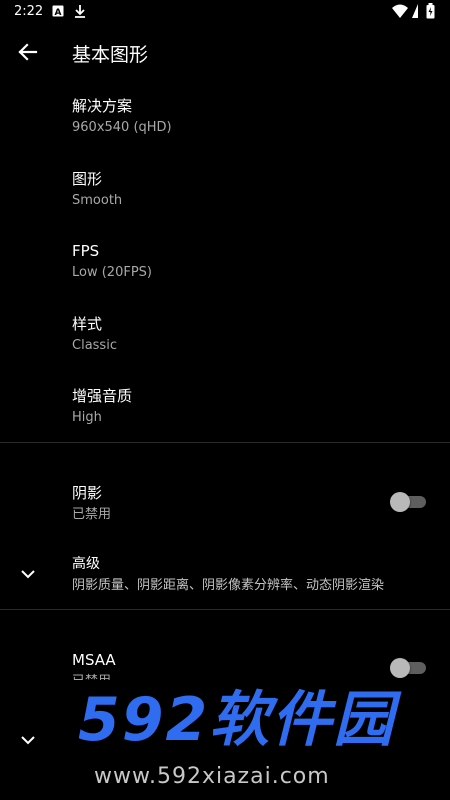 The height and width of the screenshot is (800, 450). I want to click on status-bar: 2:22 A, so click(225, 12).